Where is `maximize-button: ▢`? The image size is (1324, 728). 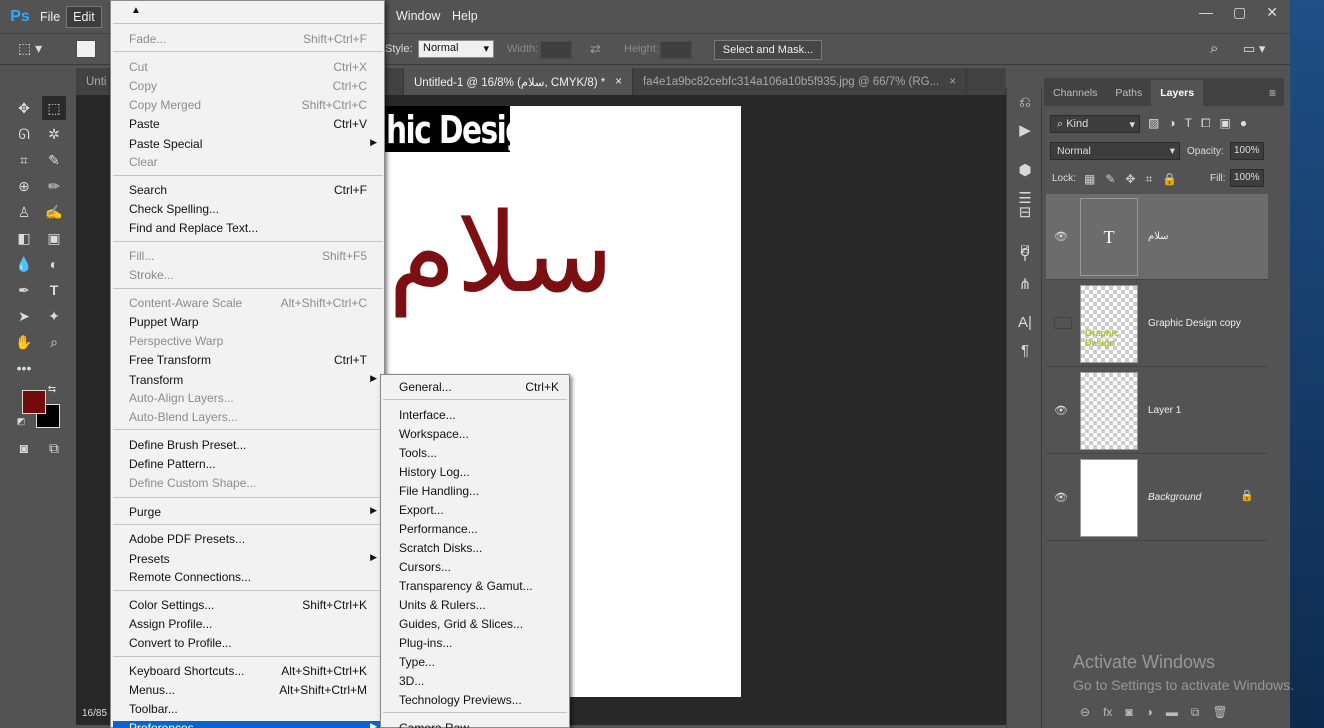 maximize-button: ▢ is located at coordinates (1239, 12).